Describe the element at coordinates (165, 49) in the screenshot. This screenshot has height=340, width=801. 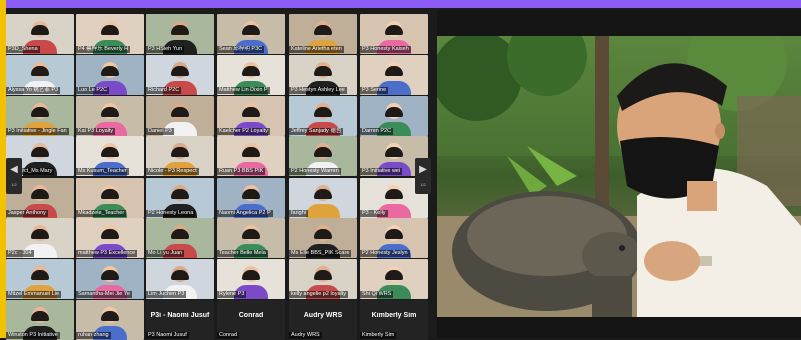
I see `participant-name-label: P3 HSieh Yun` at that location.